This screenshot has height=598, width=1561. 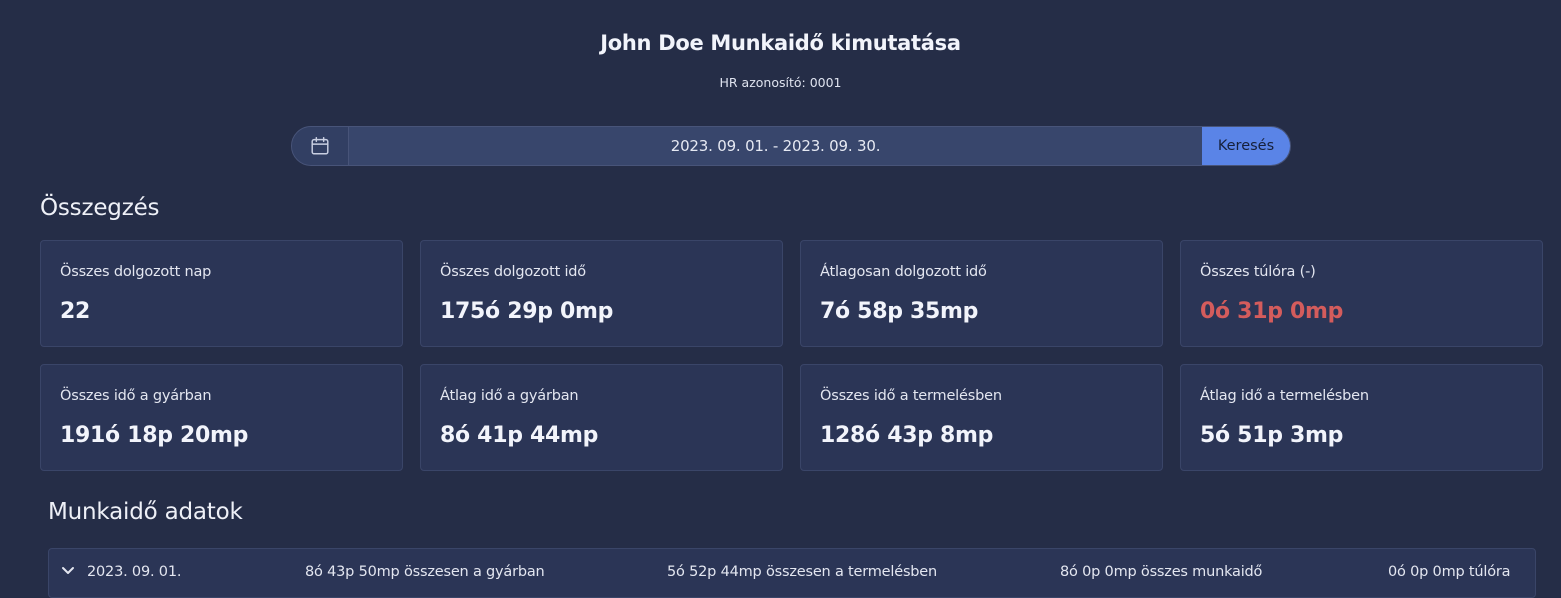 I want to click on summary-card-total-days: Összes dolgozott nap 22, so click(x=221, y=293).